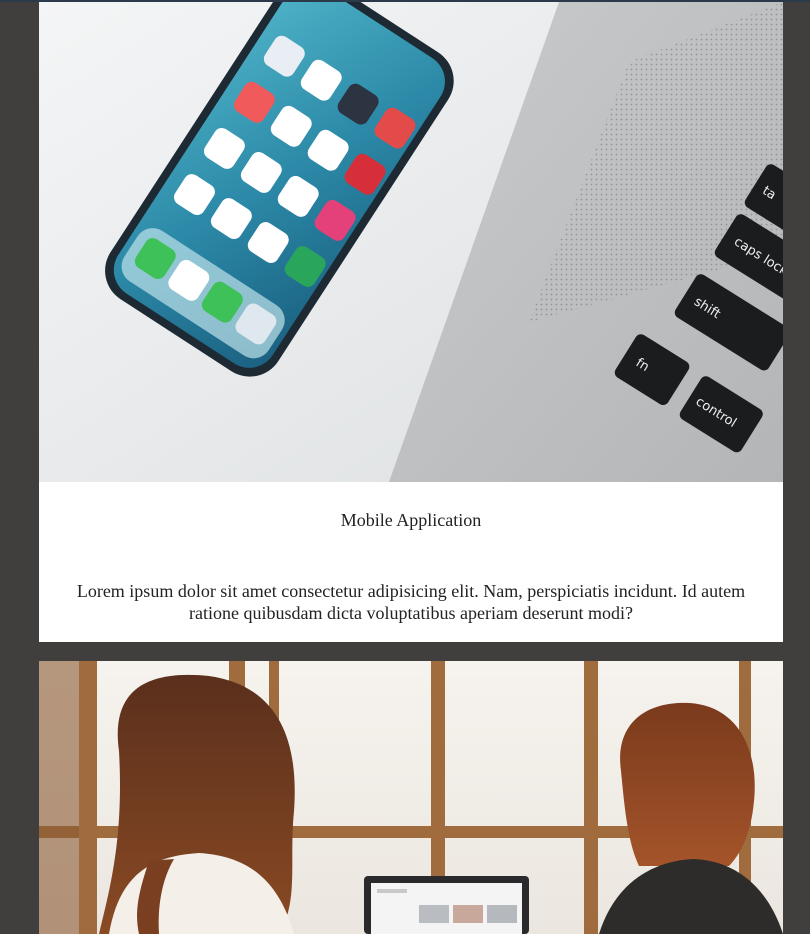 This screenshot has width=810, height=934. I want to click on card-title: Mobile Application, so click(411, 520).